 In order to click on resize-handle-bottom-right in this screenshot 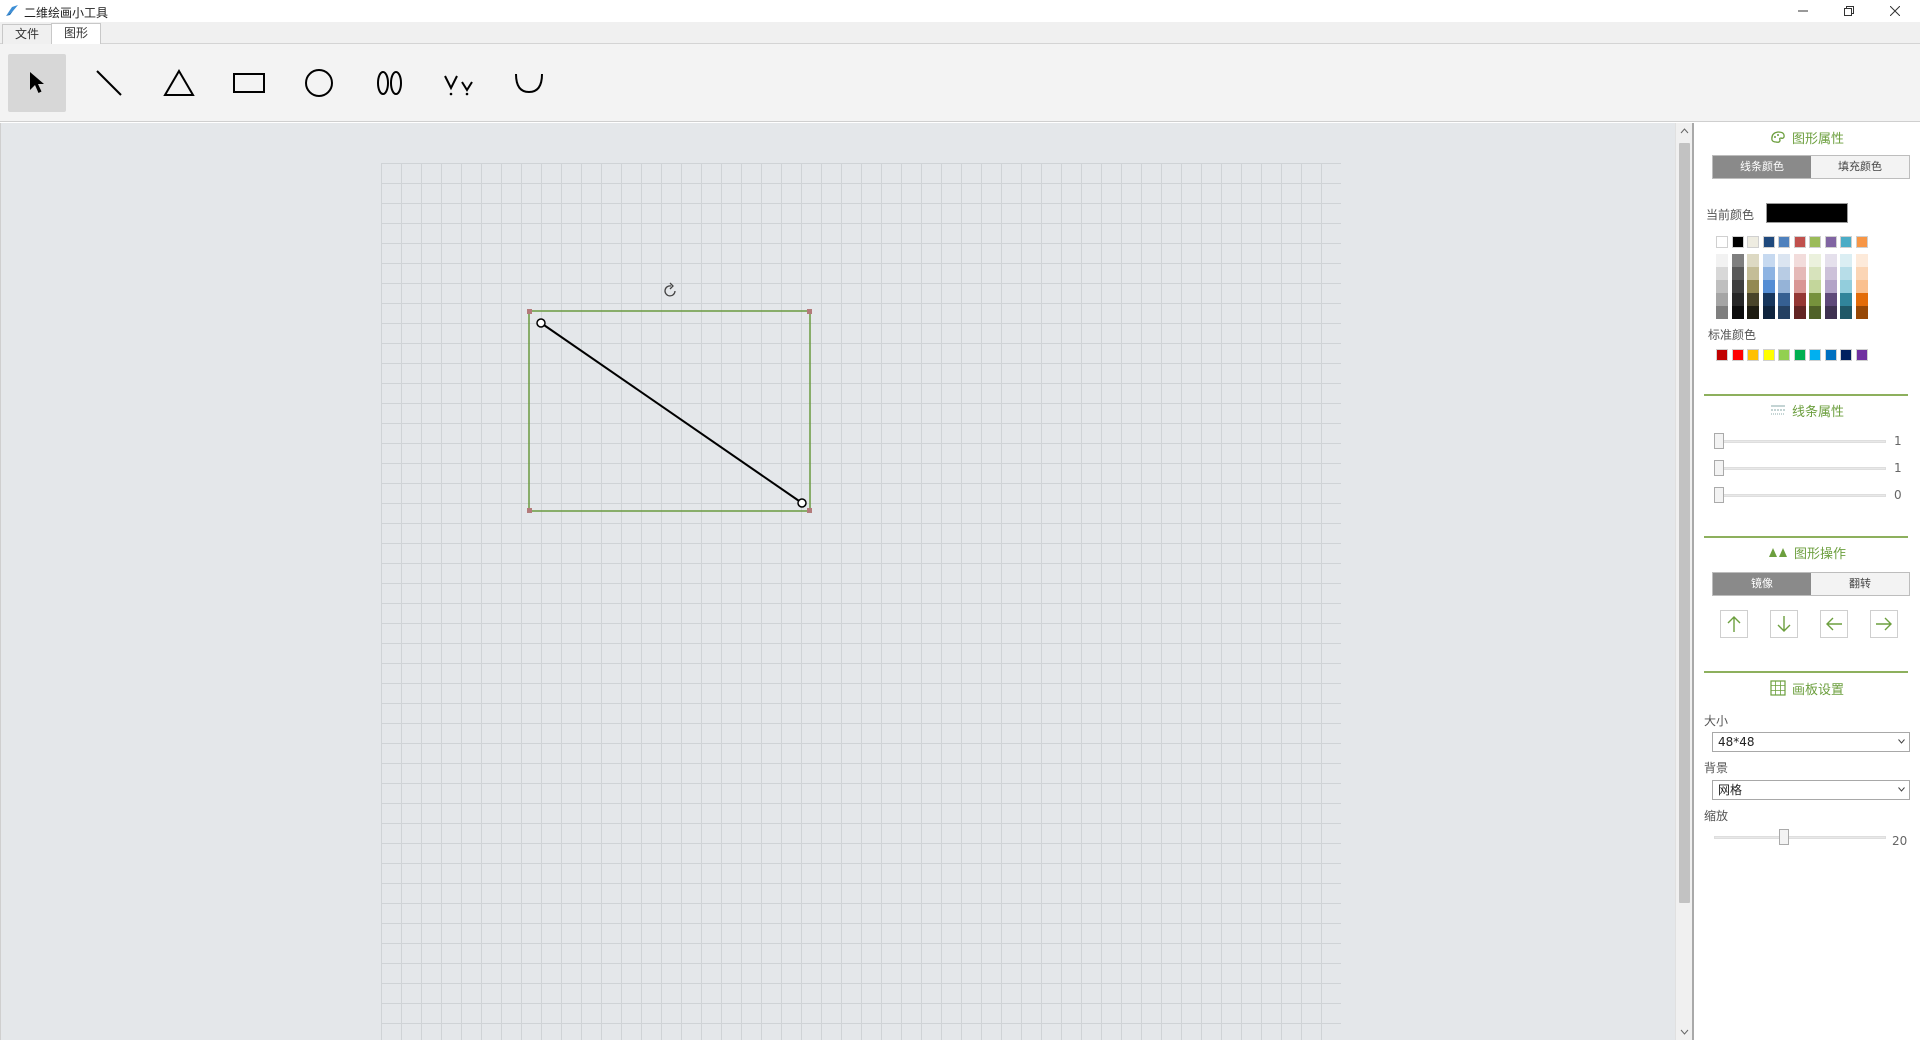, I will do `click(809, 510)`.